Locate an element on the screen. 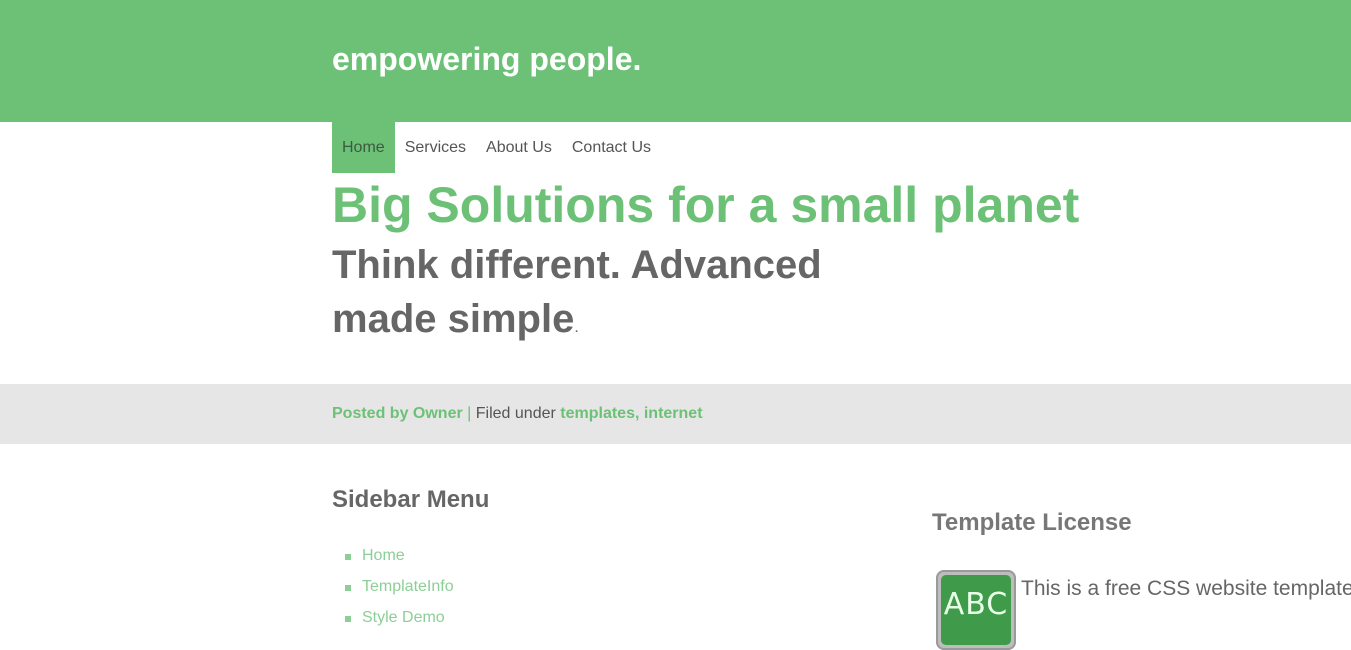 Image resolution: width=1351 pixels, height=650 pixels. main-nav: Home Services About Us Contact Us is located at coordinates (496, 147).